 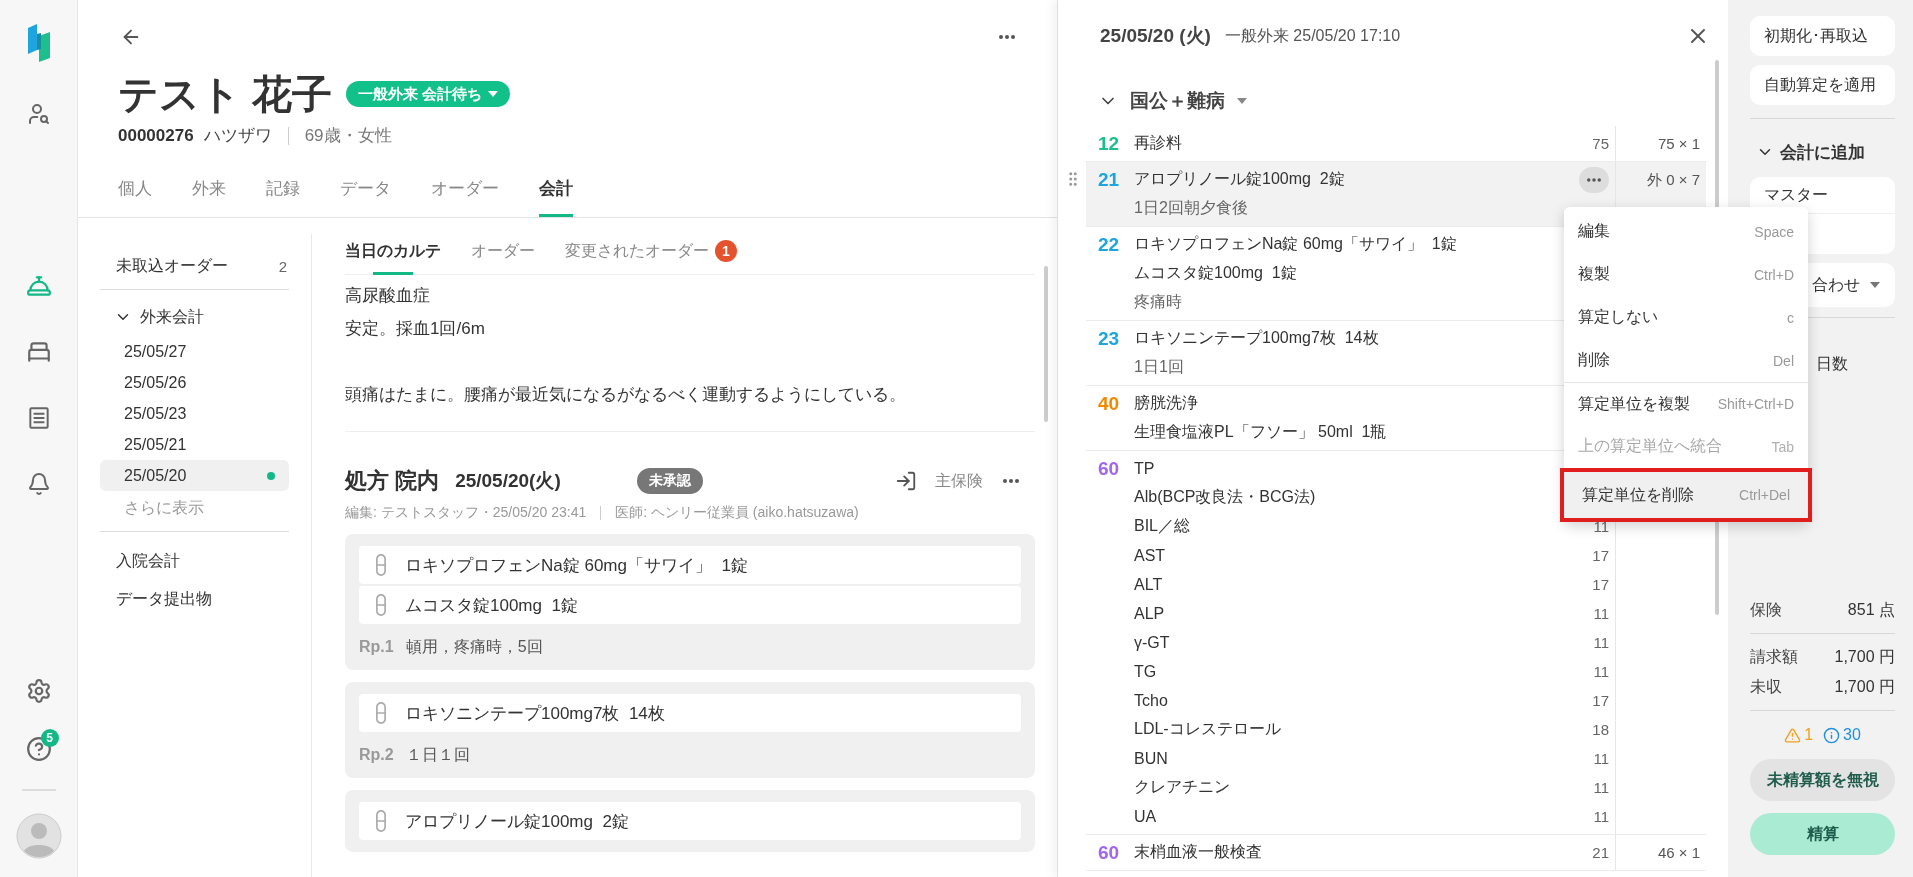 I want to click on item-name: ロキソプロフェンNa錠 60mg「サワイ」 1錠, so click(x=1295, y=244).